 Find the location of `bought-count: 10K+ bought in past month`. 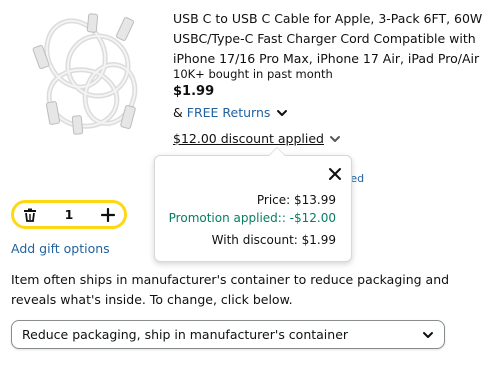

bought-count: 10K+ bought in past month is located at coordinates (253, 74).